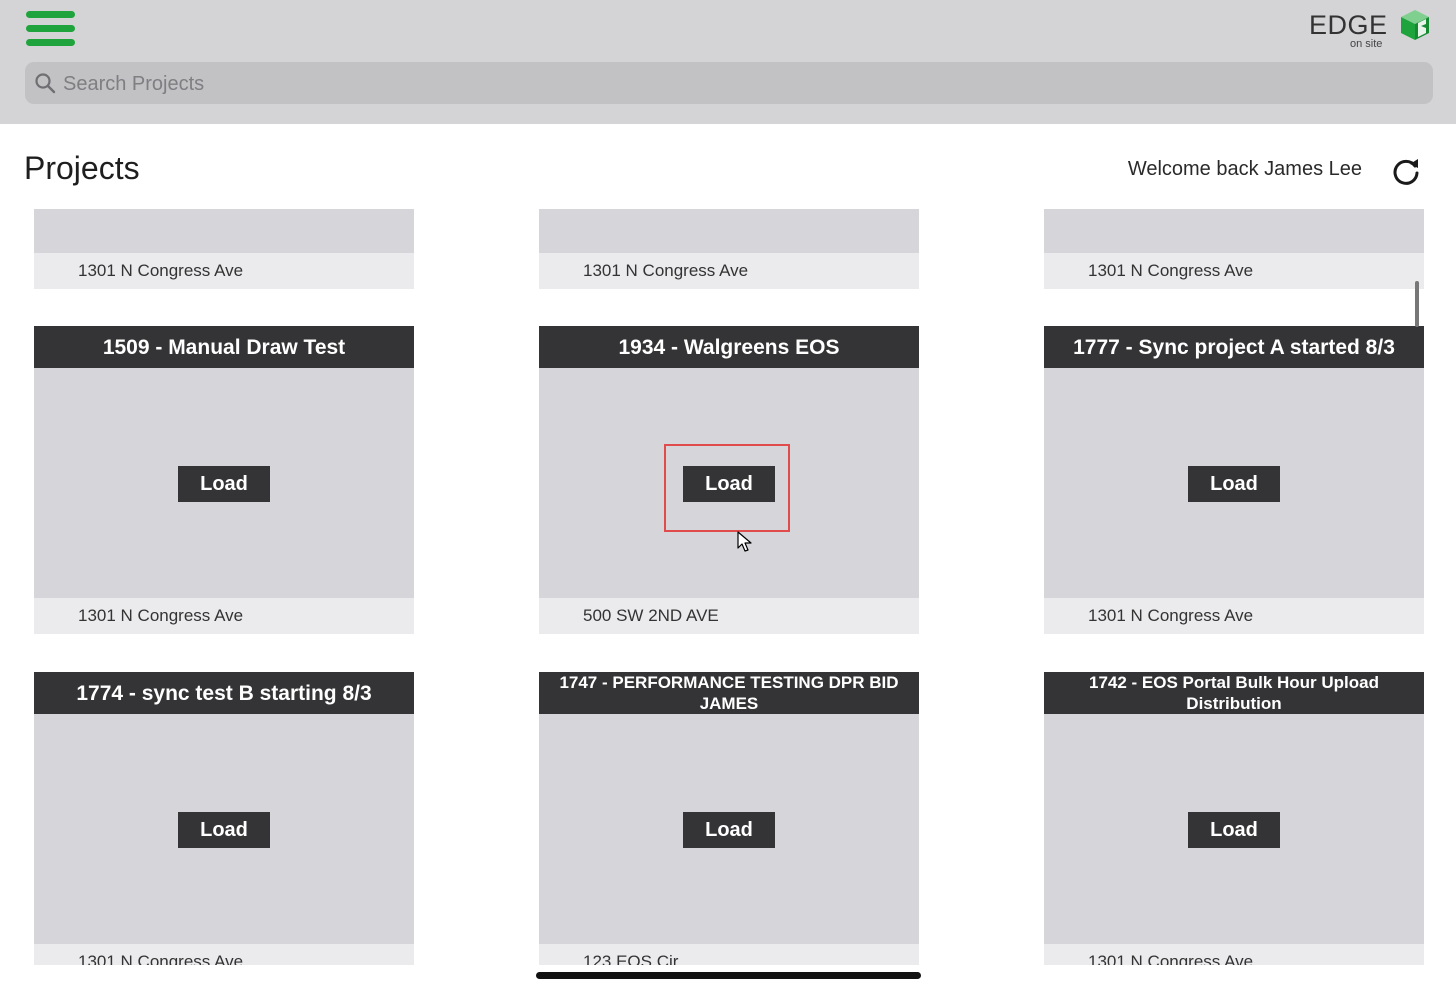 This screenshot has width=1456, height=989. I want to click on refresh-icon, so click(1406, 171).